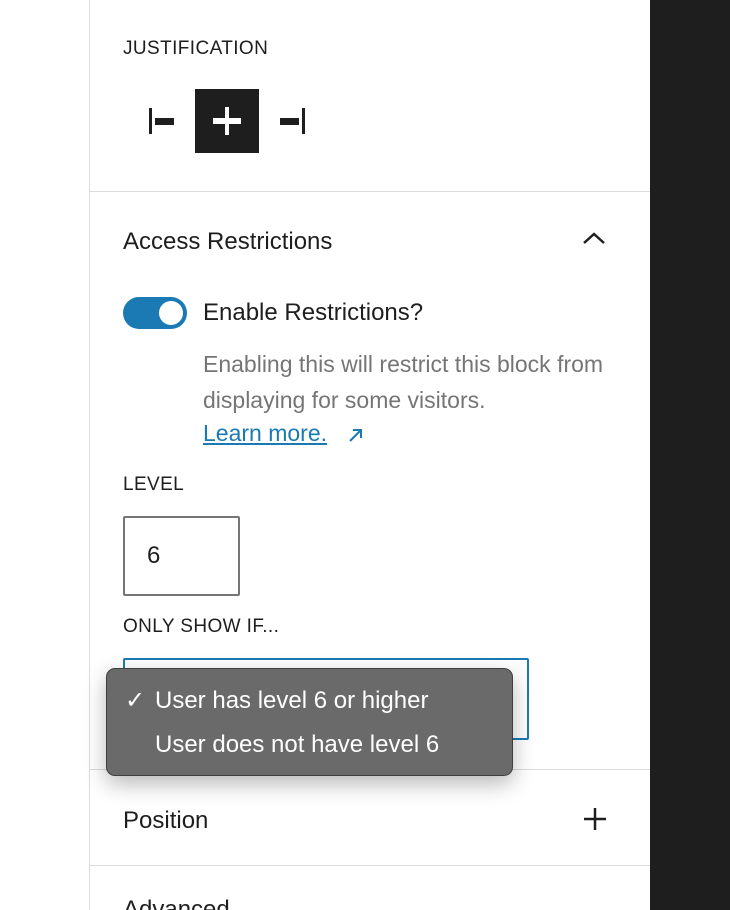 This screenshot has height=910, width=730. Describe the element at coordinates (181, 556) in the screenshot. I see `level-input` at that location.